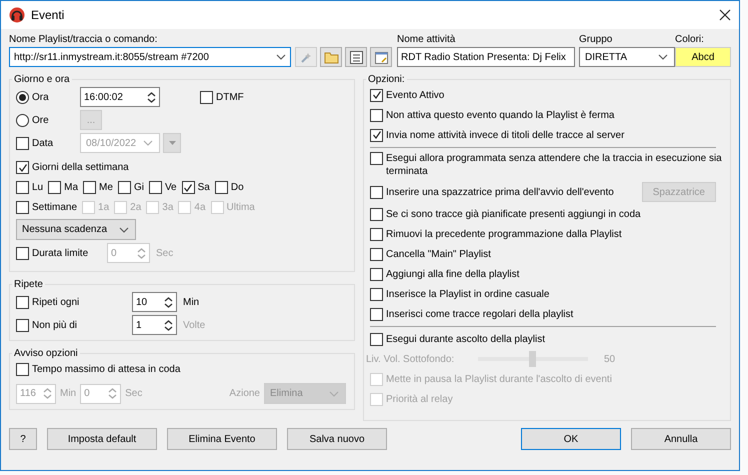 Image resolution: width=748 pixels, height=475 pixels. Describe the element at coordinates (32, 120) in the screenshot. I see `radio-button: Ore` at that location.